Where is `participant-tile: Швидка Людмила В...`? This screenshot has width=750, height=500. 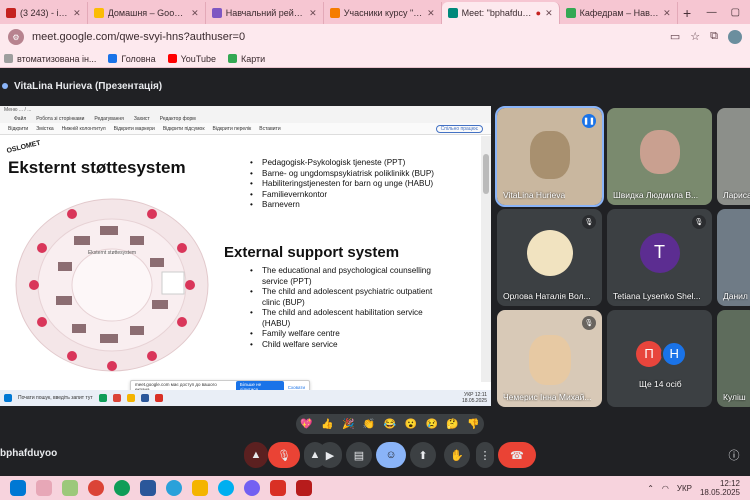
participant-tile: Швидка Людмила В... is located at coordinates (659, 156).